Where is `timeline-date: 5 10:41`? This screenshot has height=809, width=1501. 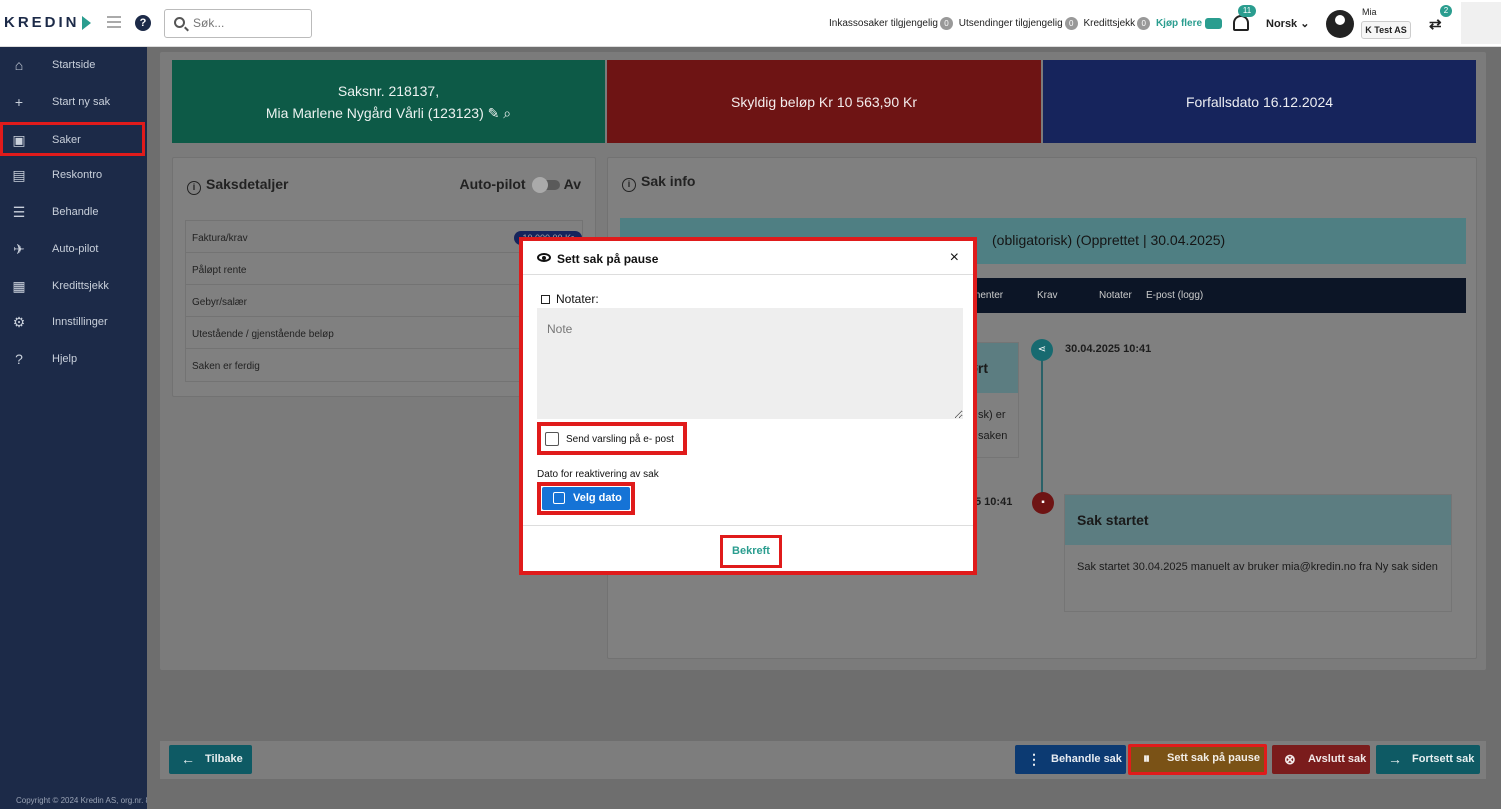
timeline-date: 5 10:41 is located at coordinates (994, 502).